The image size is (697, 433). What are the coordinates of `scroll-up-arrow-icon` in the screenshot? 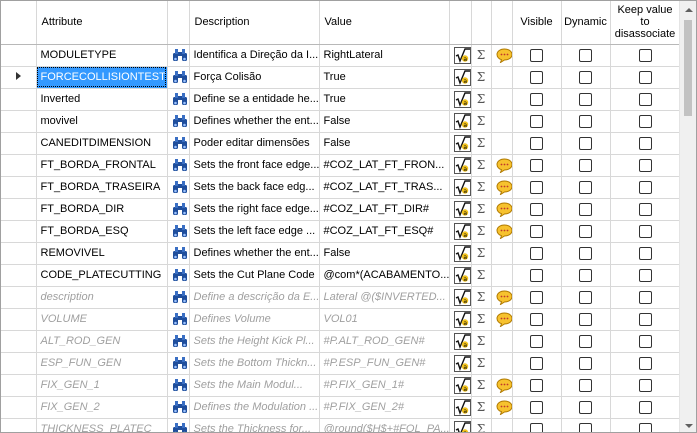 It's located at (688, 9).